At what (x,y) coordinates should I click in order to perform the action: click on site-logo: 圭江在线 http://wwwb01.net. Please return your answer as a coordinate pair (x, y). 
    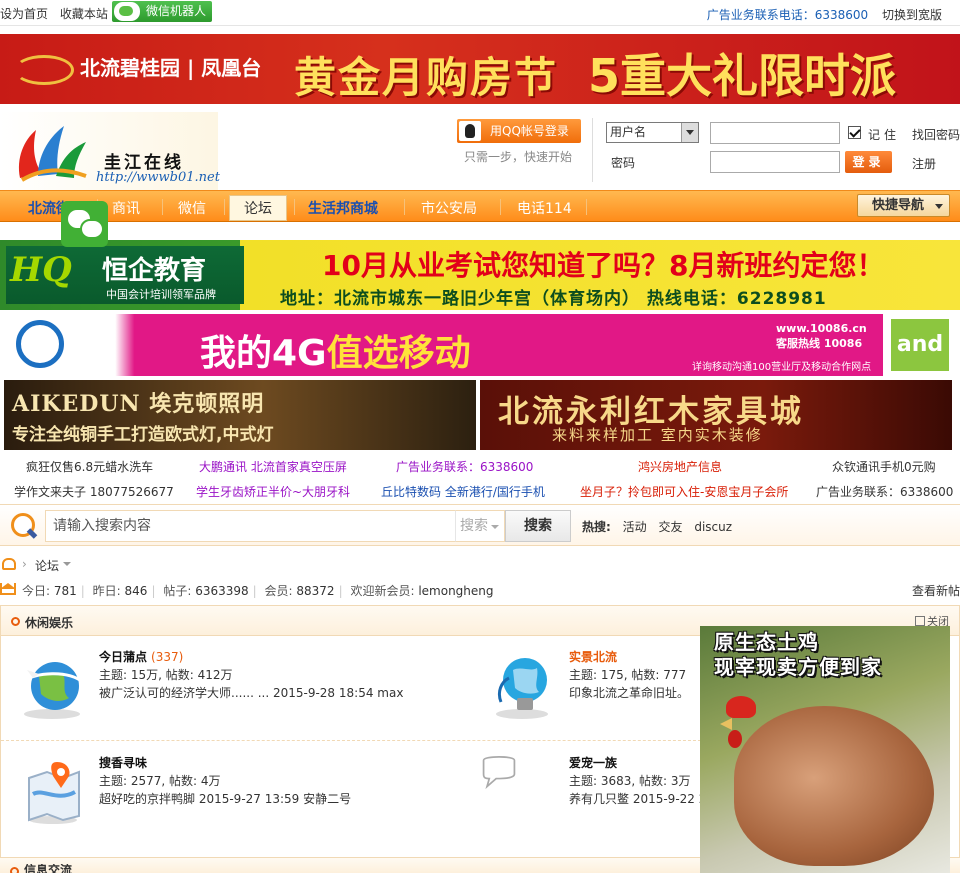
    Looking at the image, I should click on (110, 151).